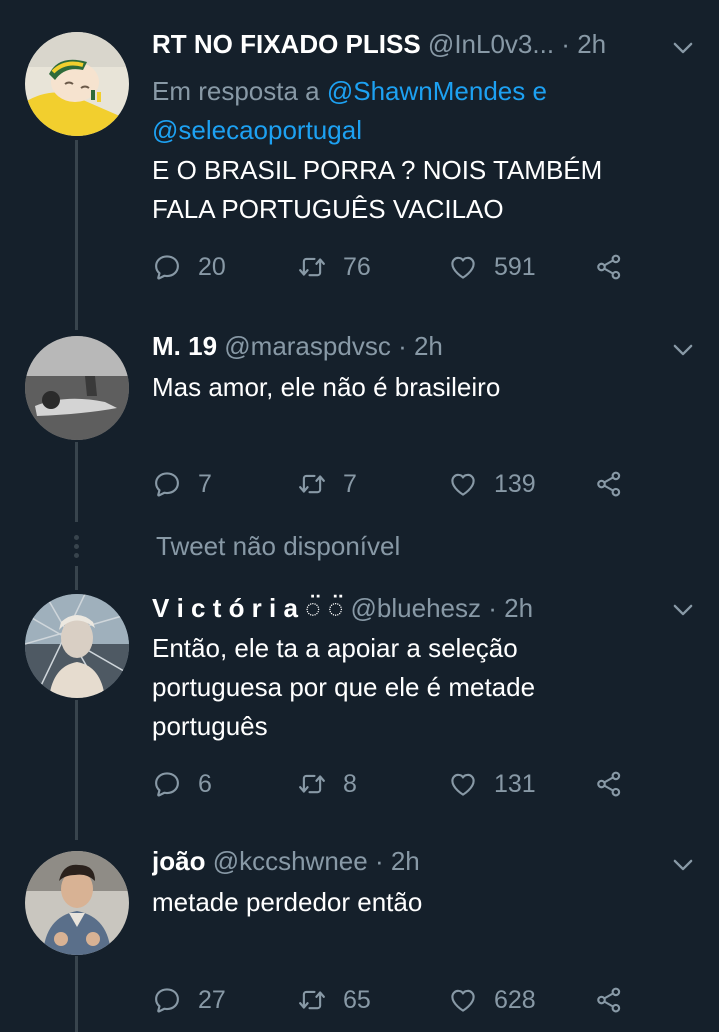 The image size is (719, 1032). Describe the element at coordinates (76, 548) in the screenshot. I see `thread-gap-dots` at that location.